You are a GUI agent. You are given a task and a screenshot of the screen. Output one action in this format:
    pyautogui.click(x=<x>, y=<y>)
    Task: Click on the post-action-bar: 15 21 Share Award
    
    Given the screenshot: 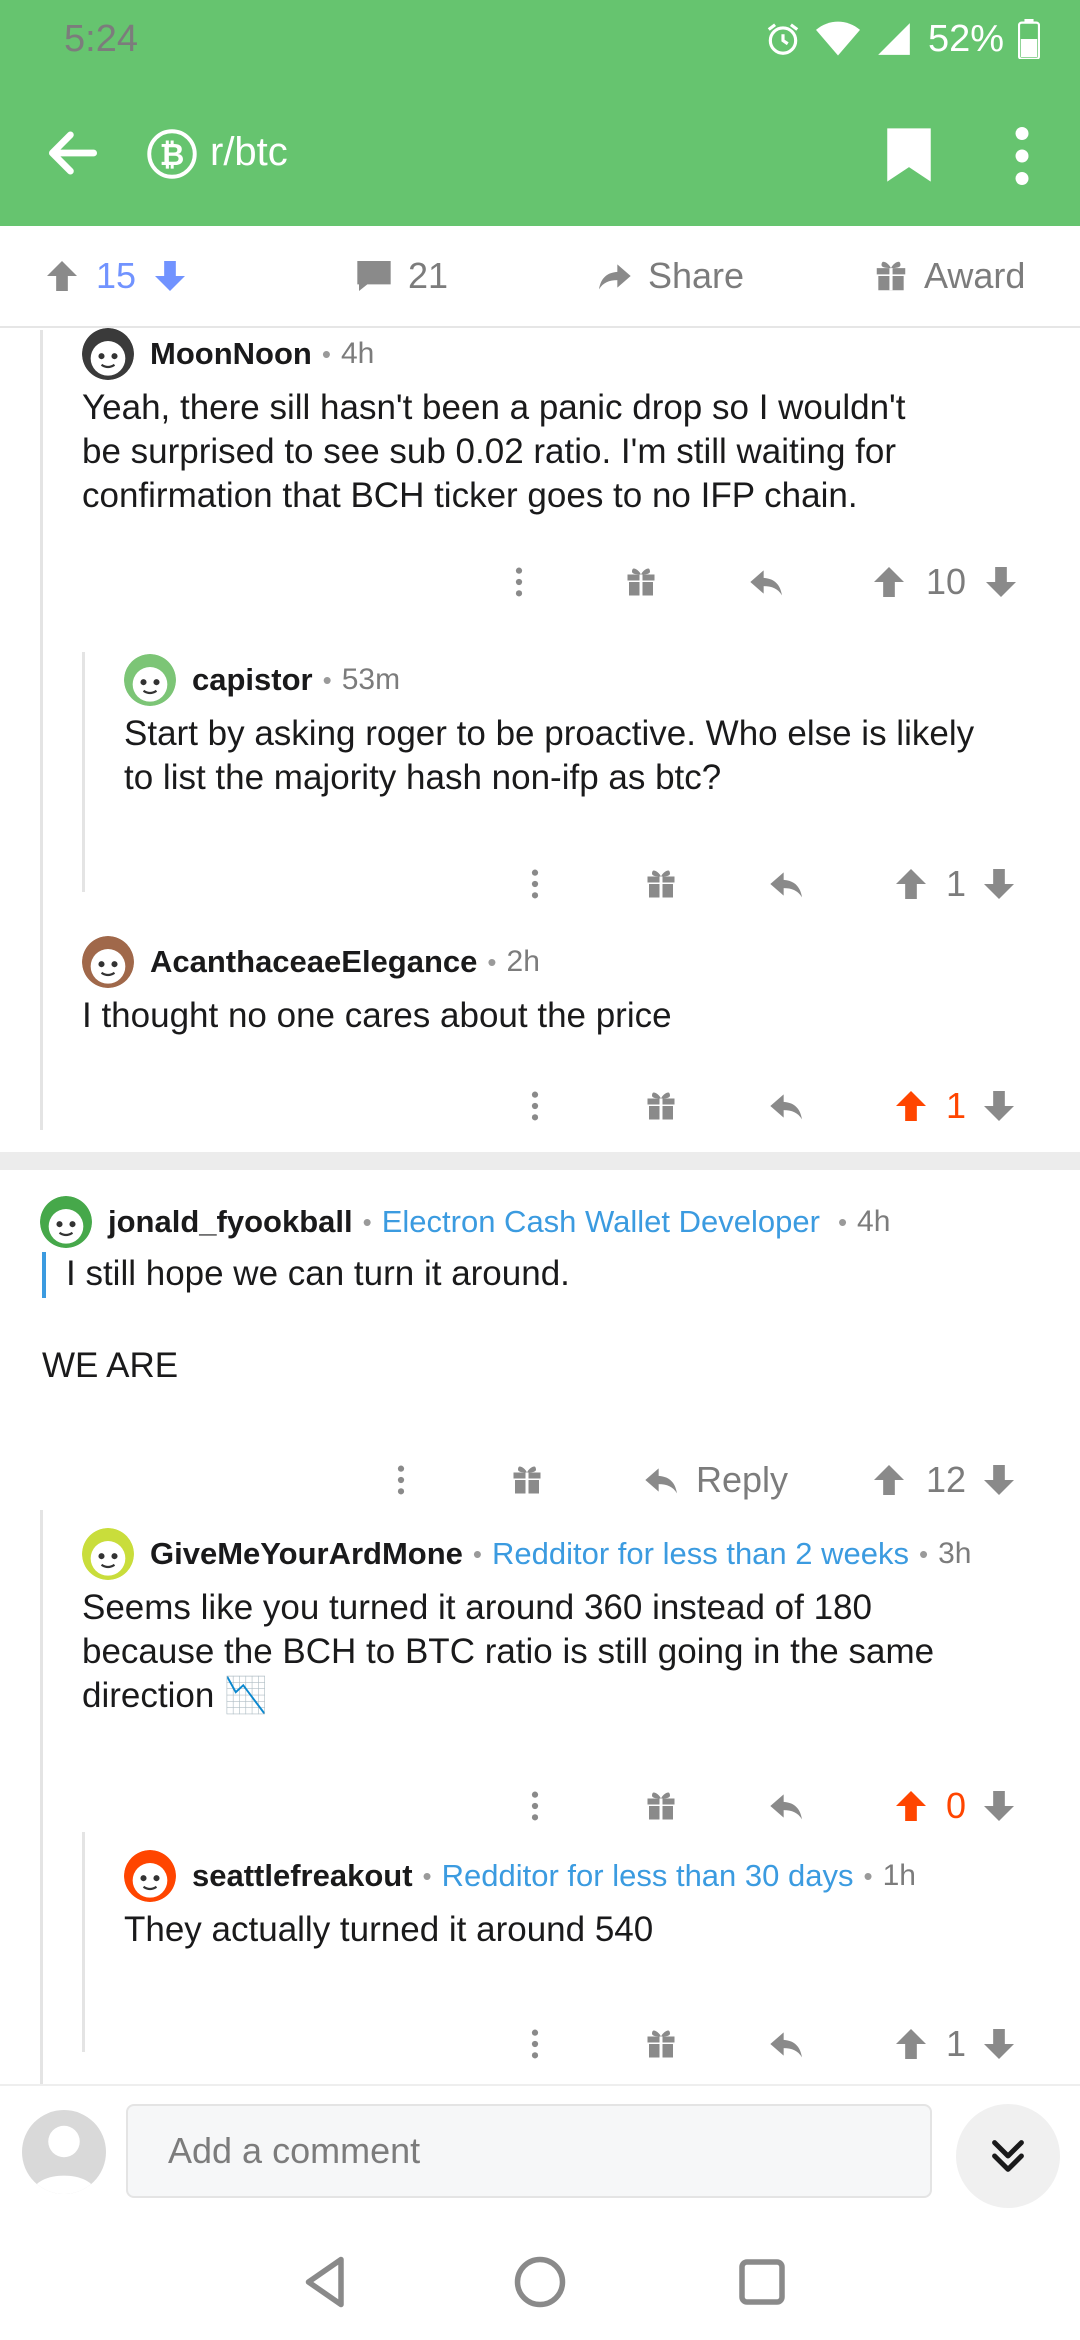 What is the action you would take?
    pyautogui.click(x=540, y=277)
    